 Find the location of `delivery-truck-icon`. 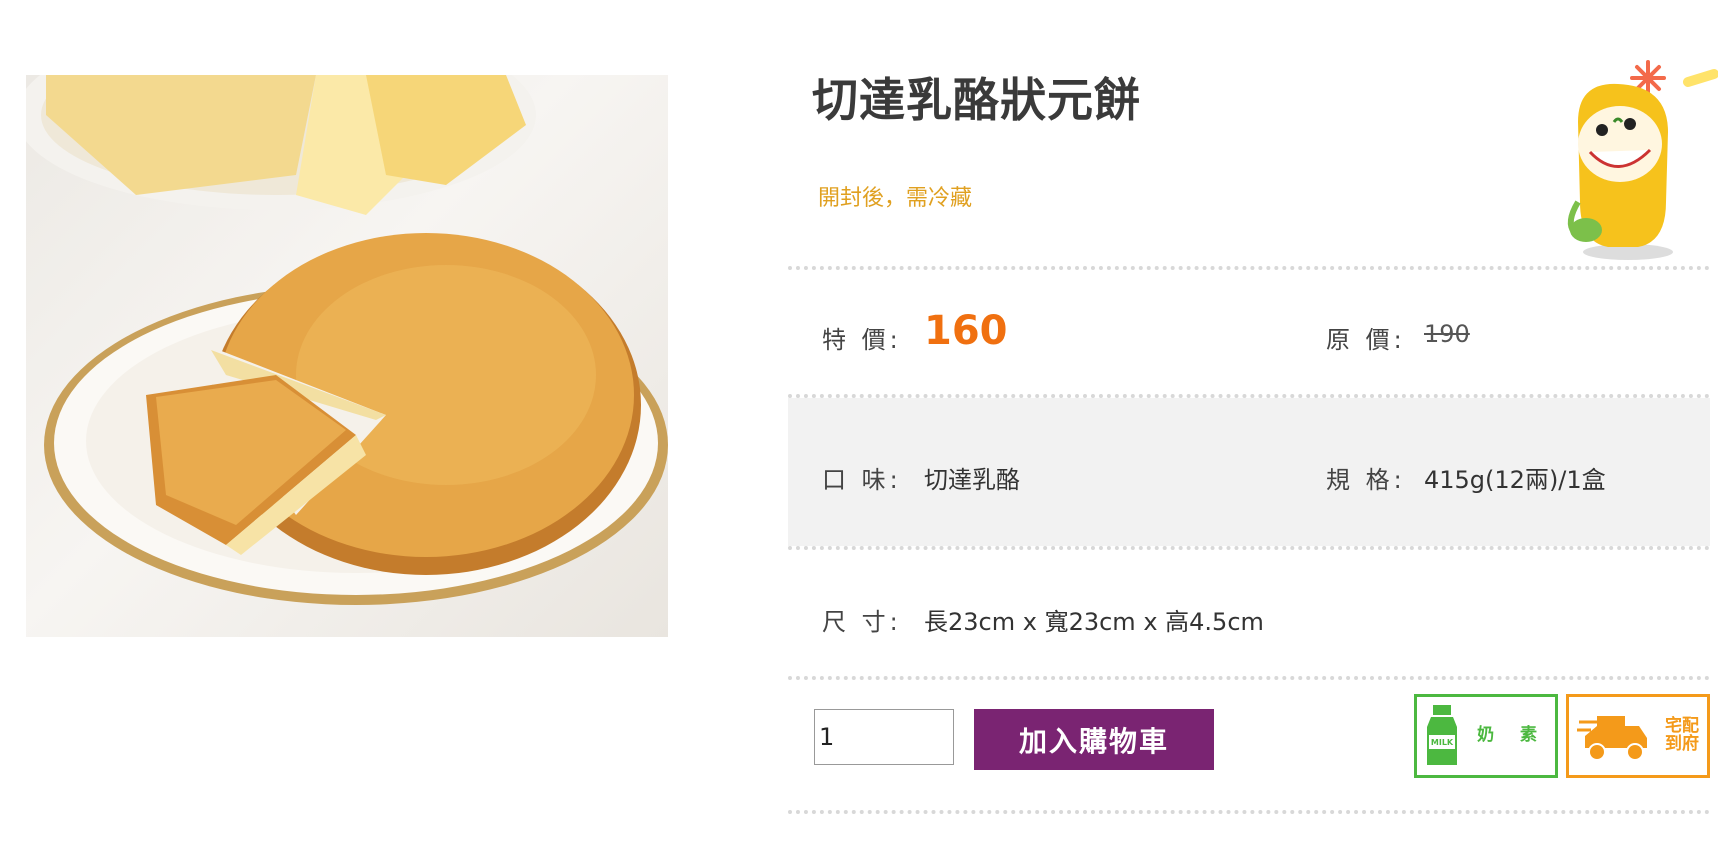

delivery-truck-icon is located at coordinates (1612, 738).